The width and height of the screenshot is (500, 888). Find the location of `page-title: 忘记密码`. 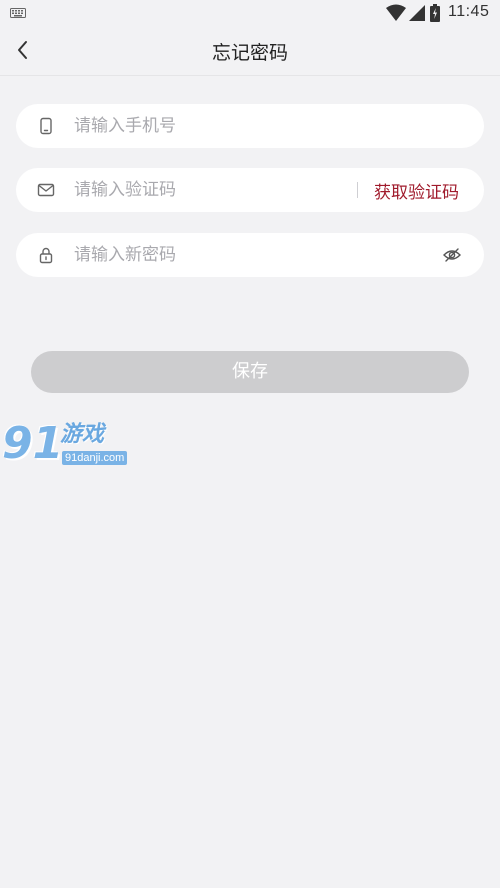

page-title: 忘记密码 is located at coordinates (249, 53).